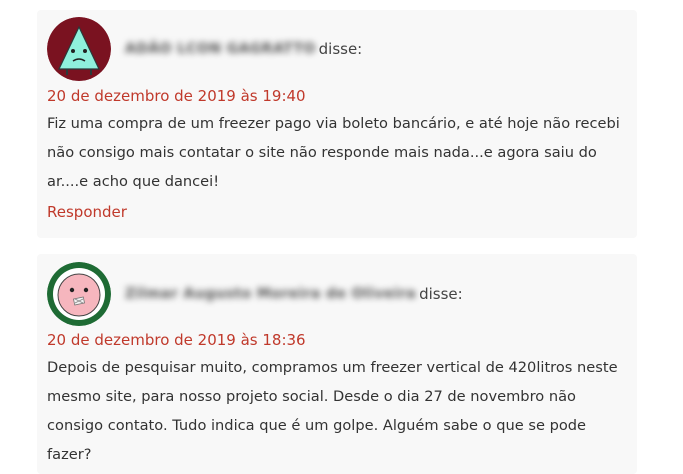 The image size is (683, 474). Describe the element at coordinates (87, 212) in the screenshot. I see `reply-button: Responder` at that location.